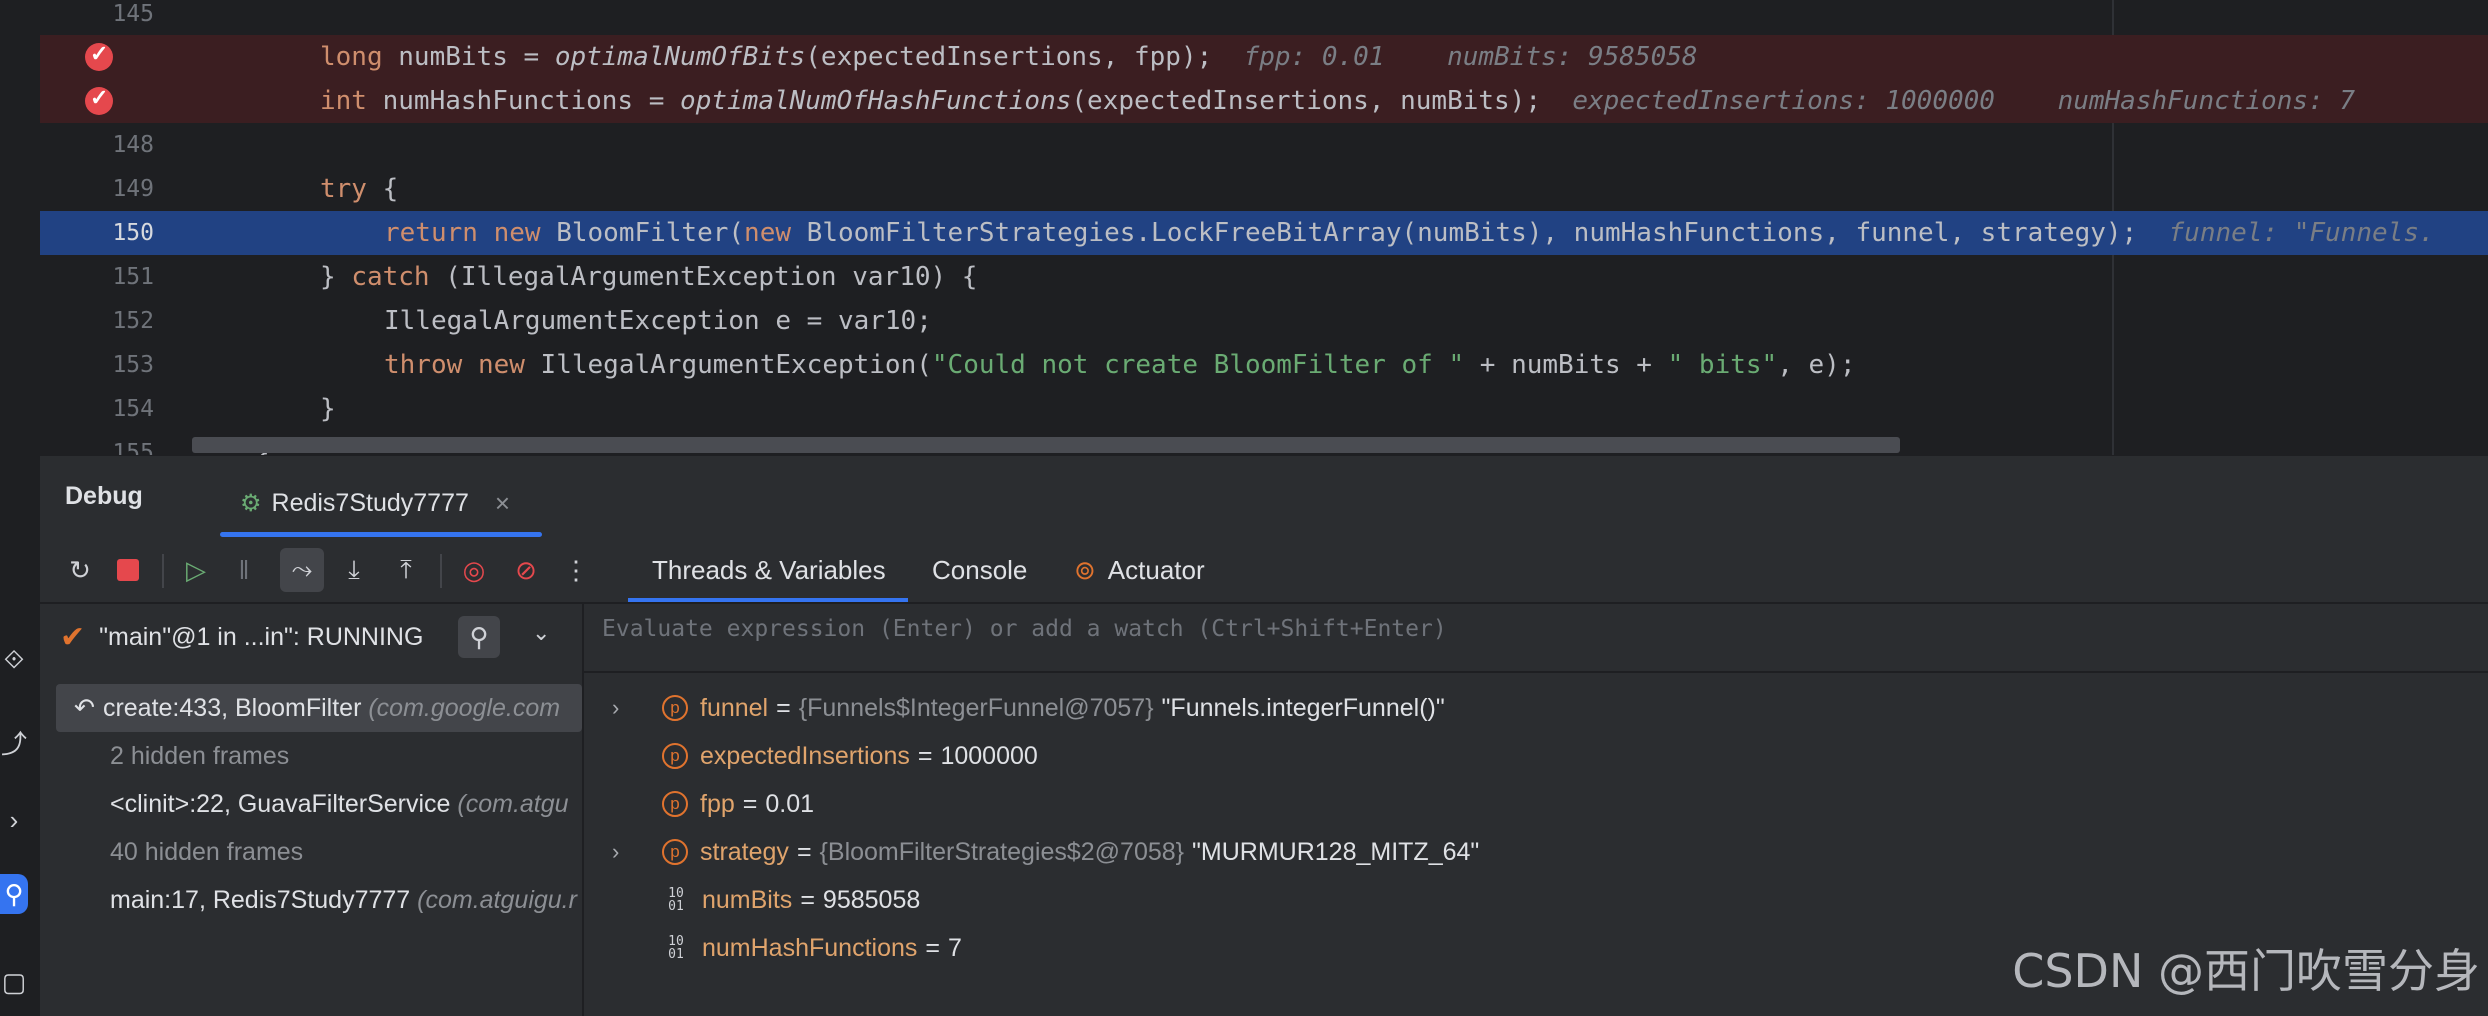 Image resolution: width=2488 pixels, height=1016 pixels. Describe the element at coordinates (311, 637) in the screenshot. I see `thread-selector: ✔ "main"@1 in ...in": RUNNING ⚲ ⌄` at that location.